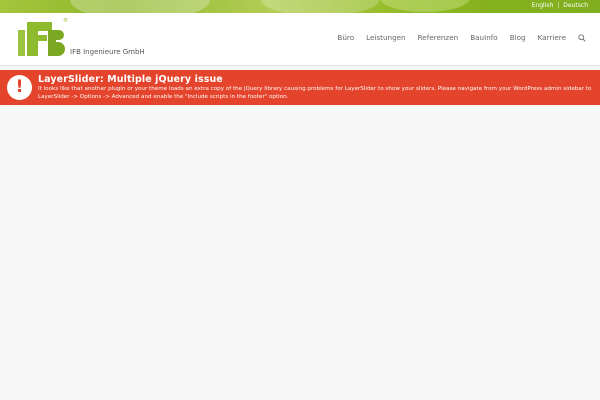 The height and width of the screenshot is (400, 600). What do you see at coordinates (19, 87) in the screenshot?
I see `exclamation-icon: !` at bounding box center [19, 87].